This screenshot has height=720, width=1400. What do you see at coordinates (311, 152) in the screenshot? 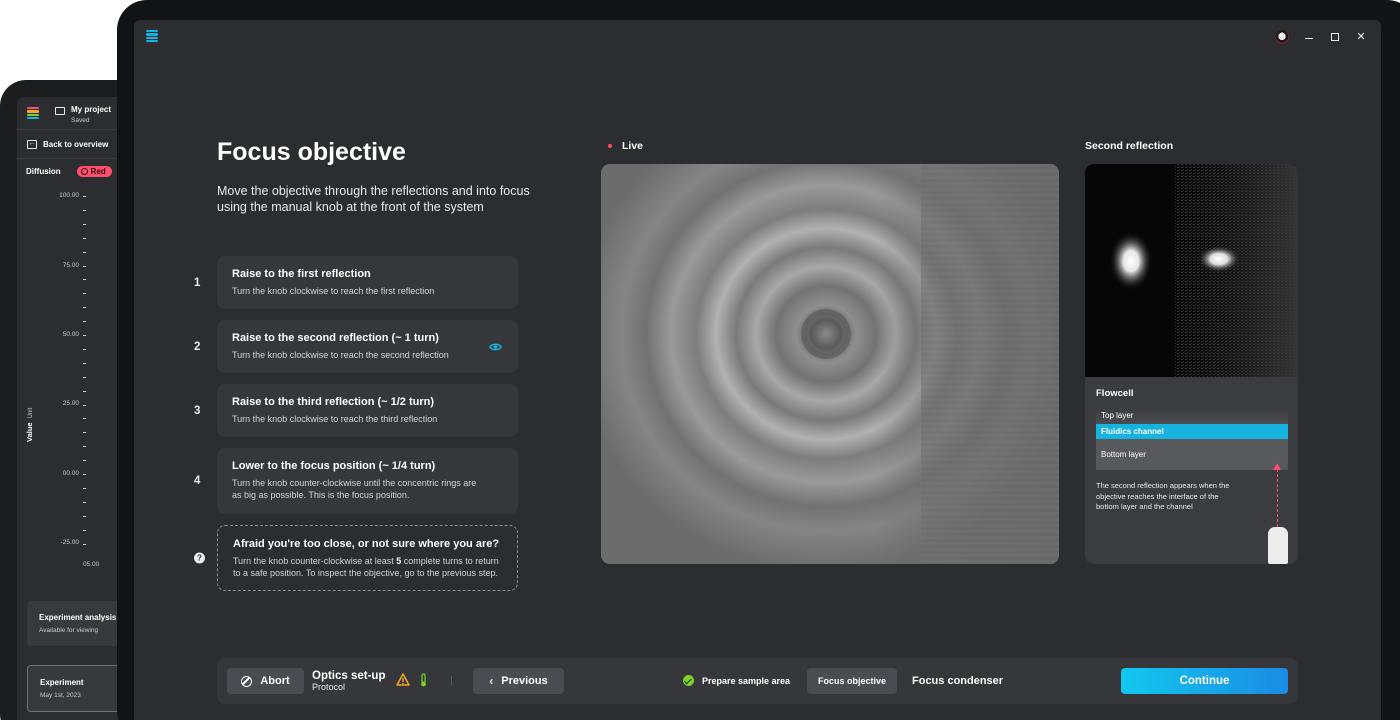
I see `page-title: Focus objective` at bounding box center [311, 152].